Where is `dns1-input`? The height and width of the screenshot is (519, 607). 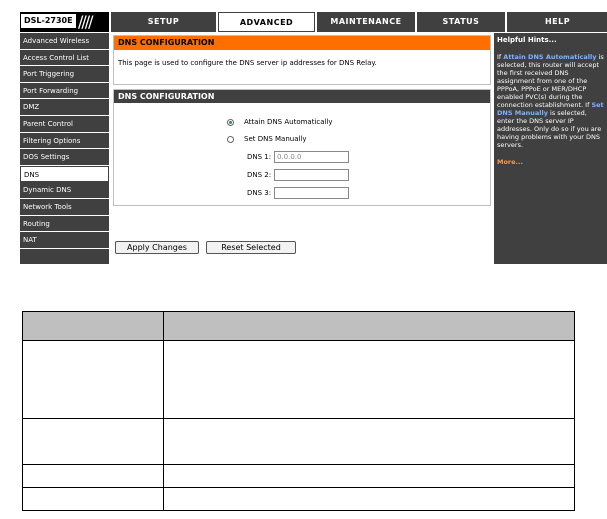
dns1-input is located at coordinates (311, 157).